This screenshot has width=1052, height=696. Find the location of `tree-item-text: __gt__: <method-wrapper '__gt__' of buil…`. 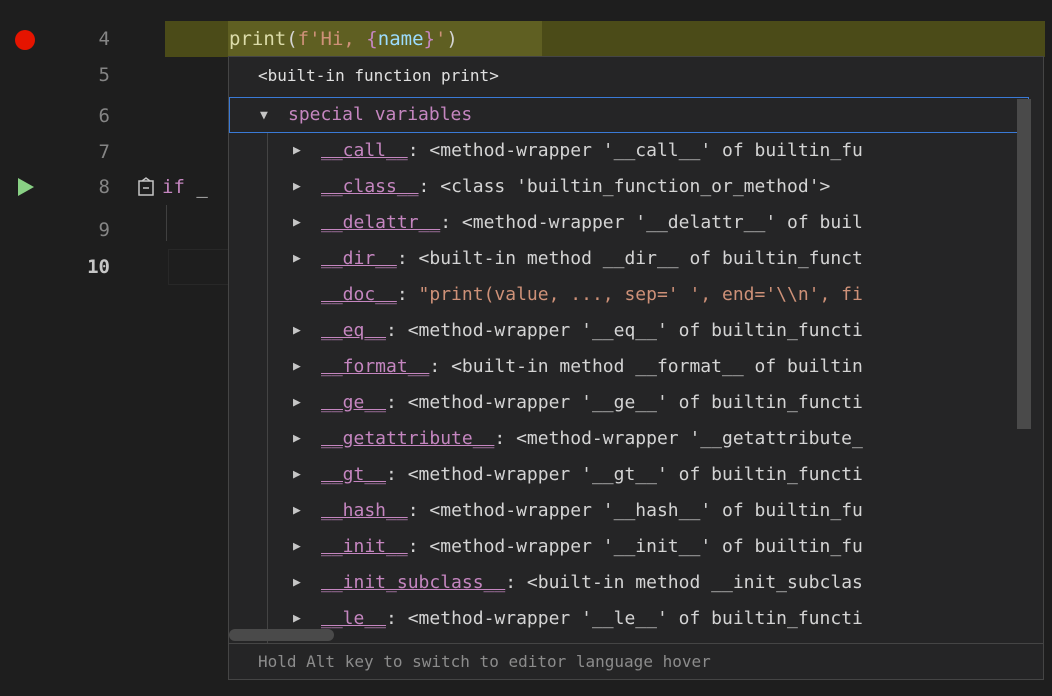

tree-item-text: __gt__: <method-wrapper '__gt__' of buil… is located at coordinates (592, 474).